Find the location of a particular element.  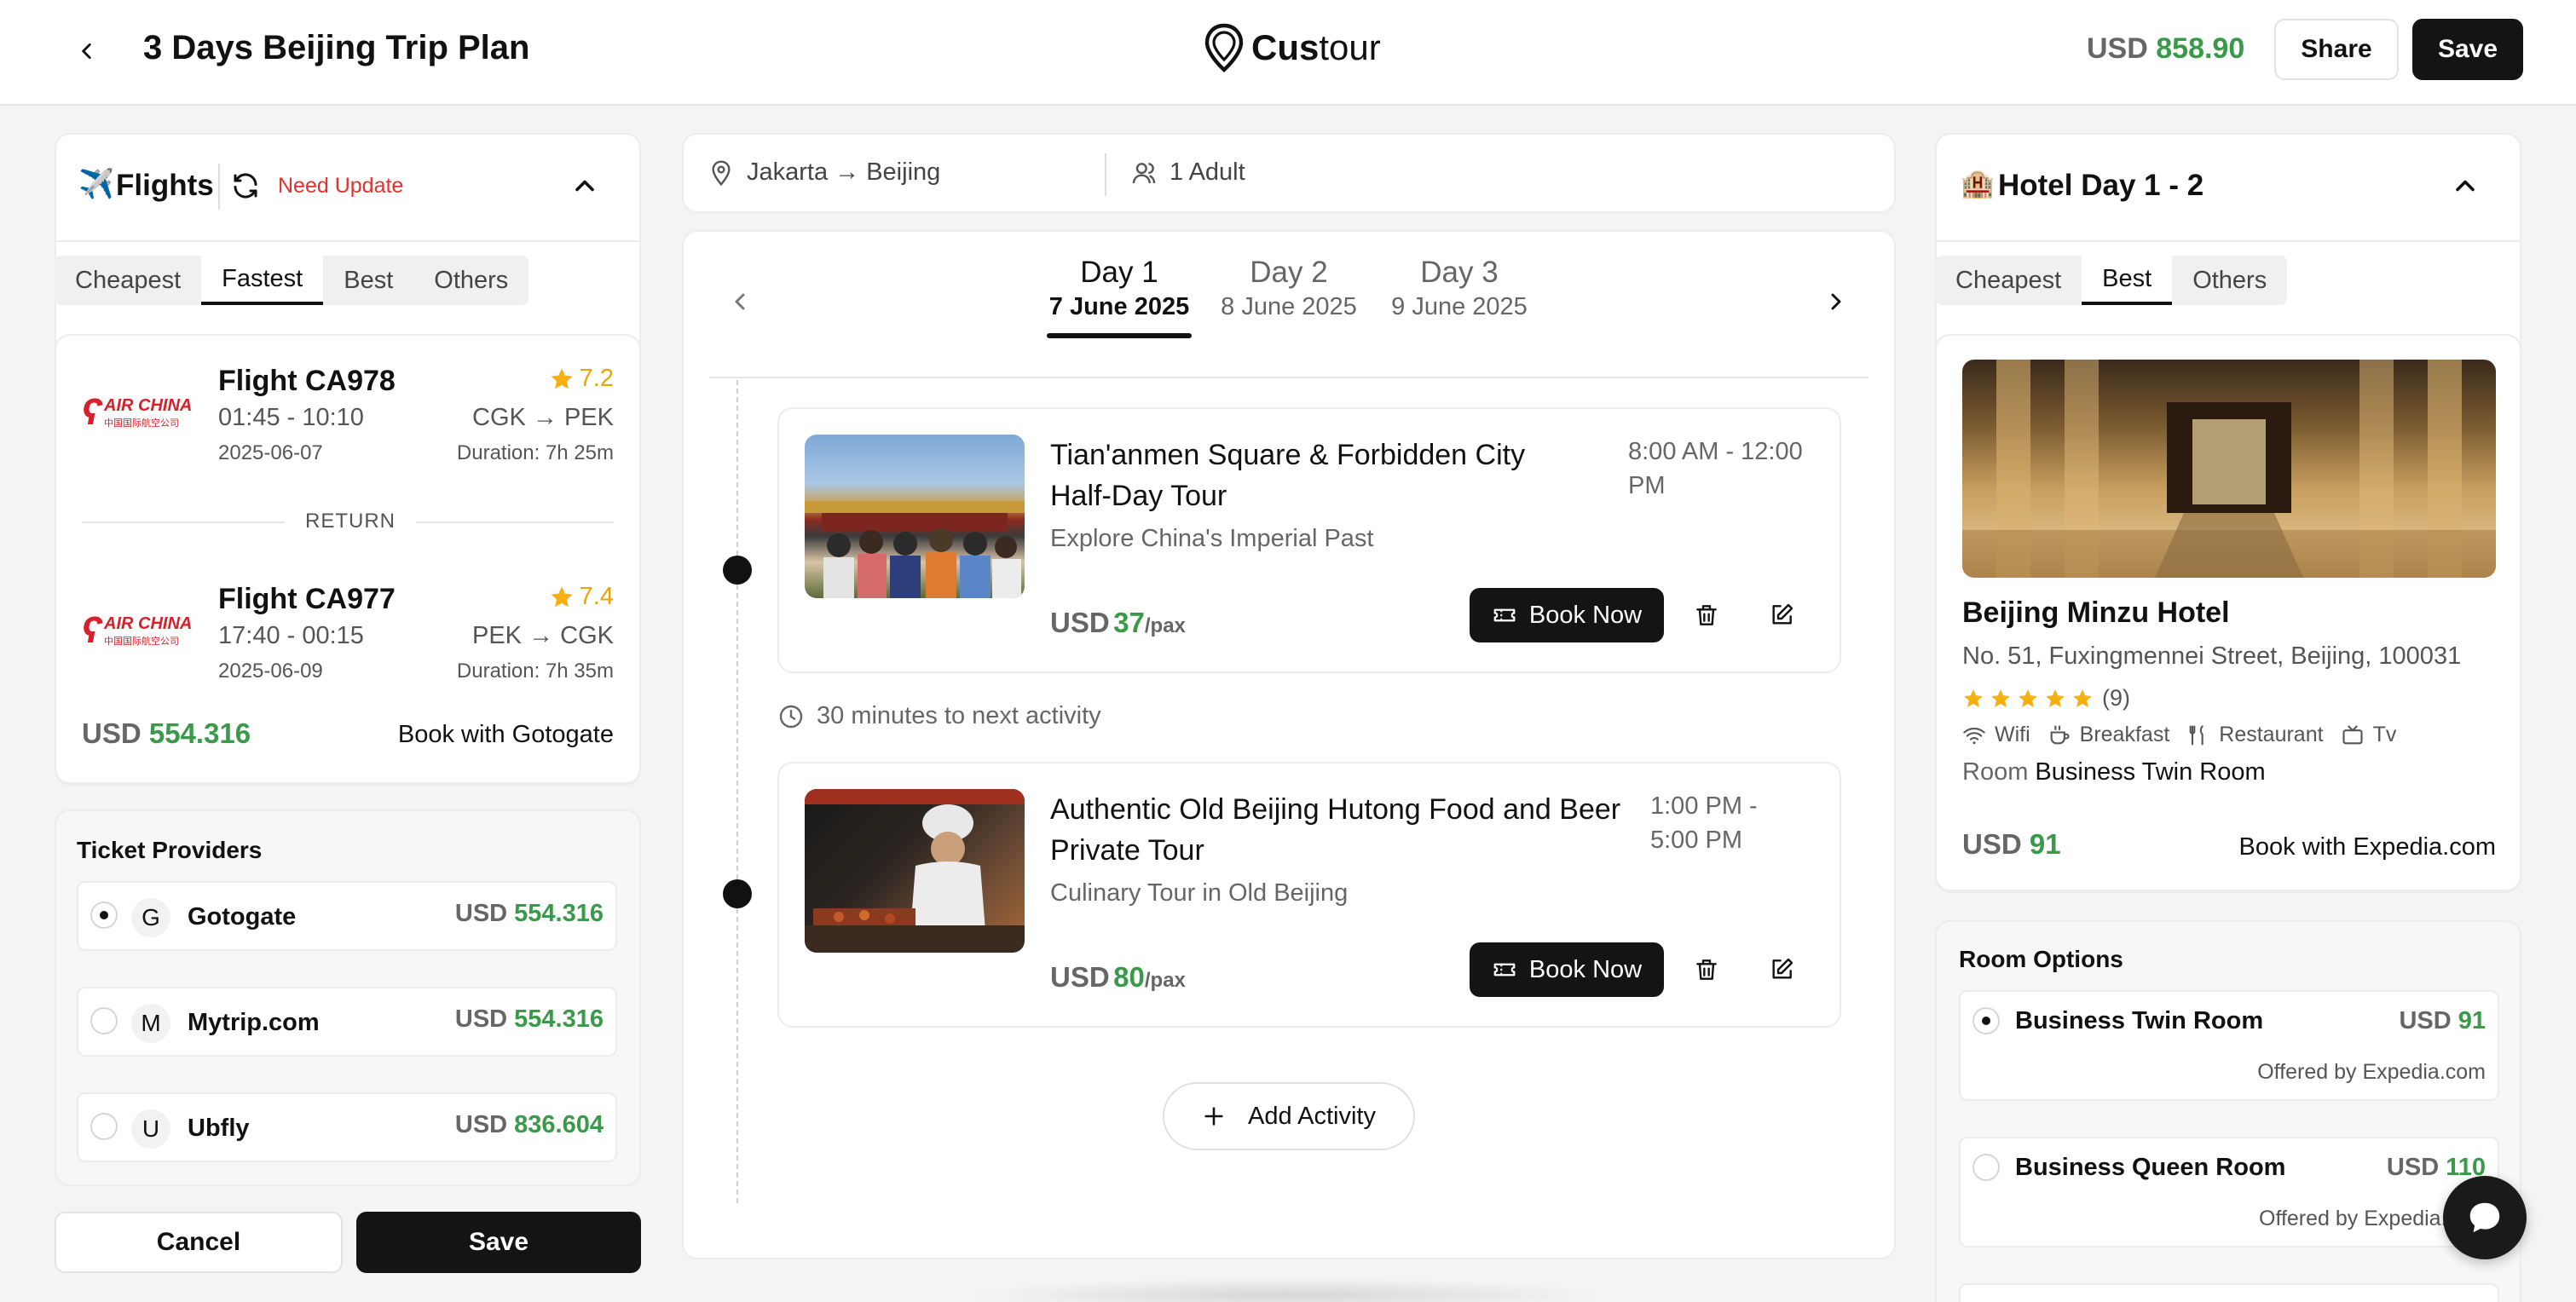

tab-label: Others is located at coordinates (2229, 280).